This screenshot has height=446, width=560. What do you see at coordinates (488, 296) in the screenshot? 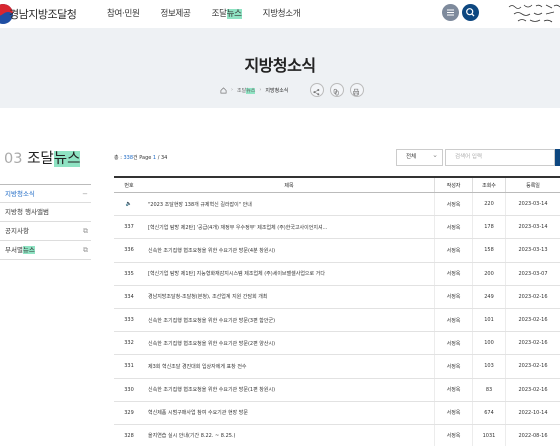
I see `row-views: 249` at bounding box center [488, 296].